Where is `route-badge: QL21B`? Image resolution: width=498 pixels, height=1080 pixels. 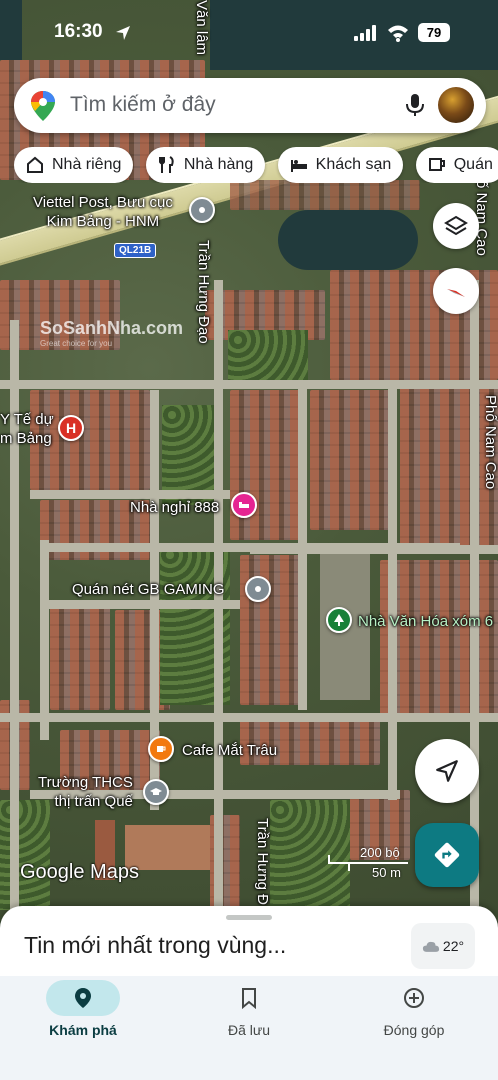 route-badge: QL21B is located at coordinates (135, 250).